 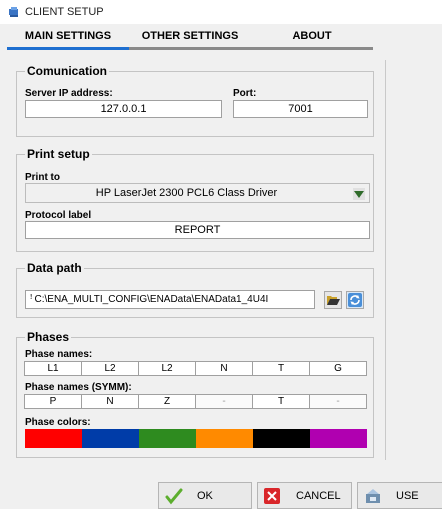 What do you see at coordinates (312, 37) in the screenshot?
I see `tab-about: ABOUT` at bounding box center [312, 37].